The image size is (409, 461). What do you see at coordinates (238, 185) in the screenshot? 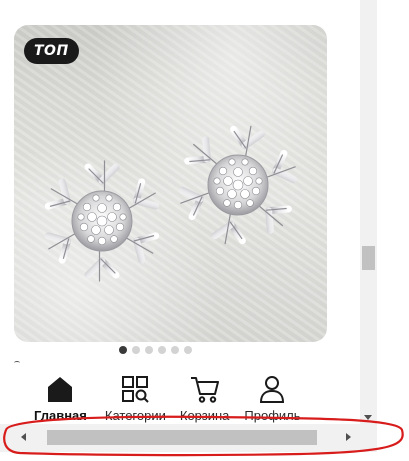
I see `right-earring` at bounding box center [238, 185].